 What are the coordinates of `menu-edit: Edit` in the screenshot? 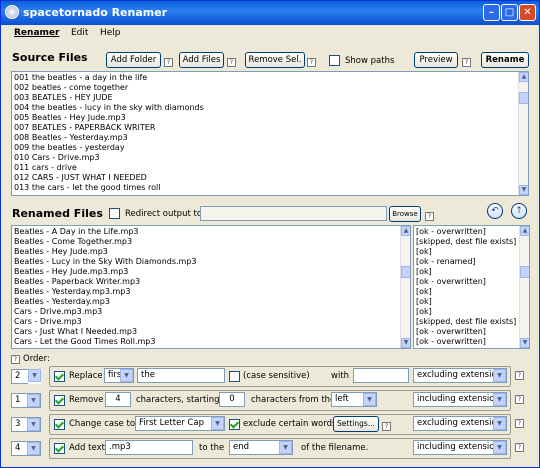 It's located at (79, 33).